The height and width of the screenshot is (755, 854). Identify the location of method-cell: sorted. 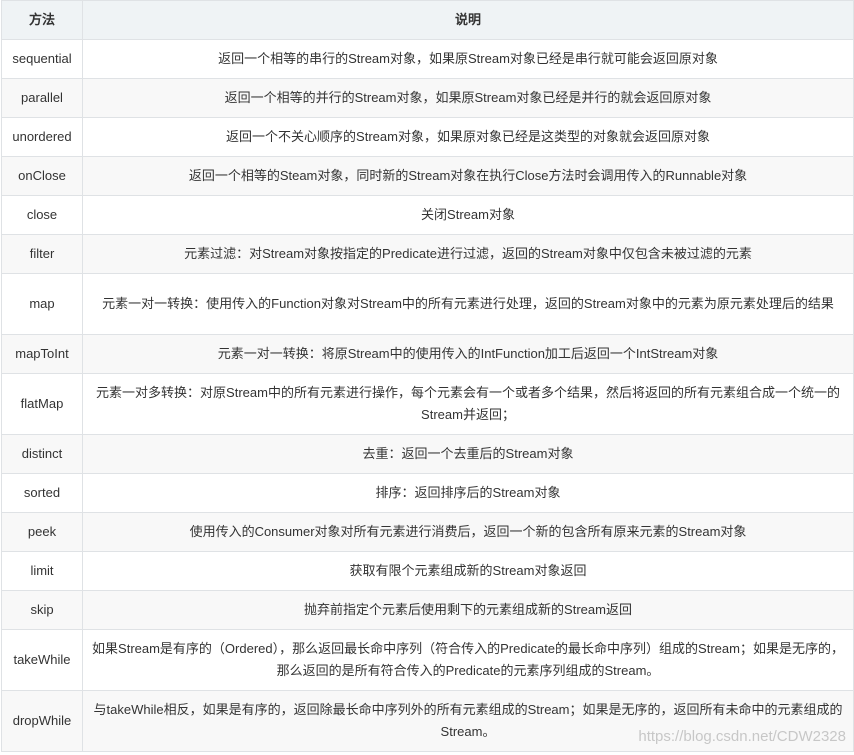
(42, 493).